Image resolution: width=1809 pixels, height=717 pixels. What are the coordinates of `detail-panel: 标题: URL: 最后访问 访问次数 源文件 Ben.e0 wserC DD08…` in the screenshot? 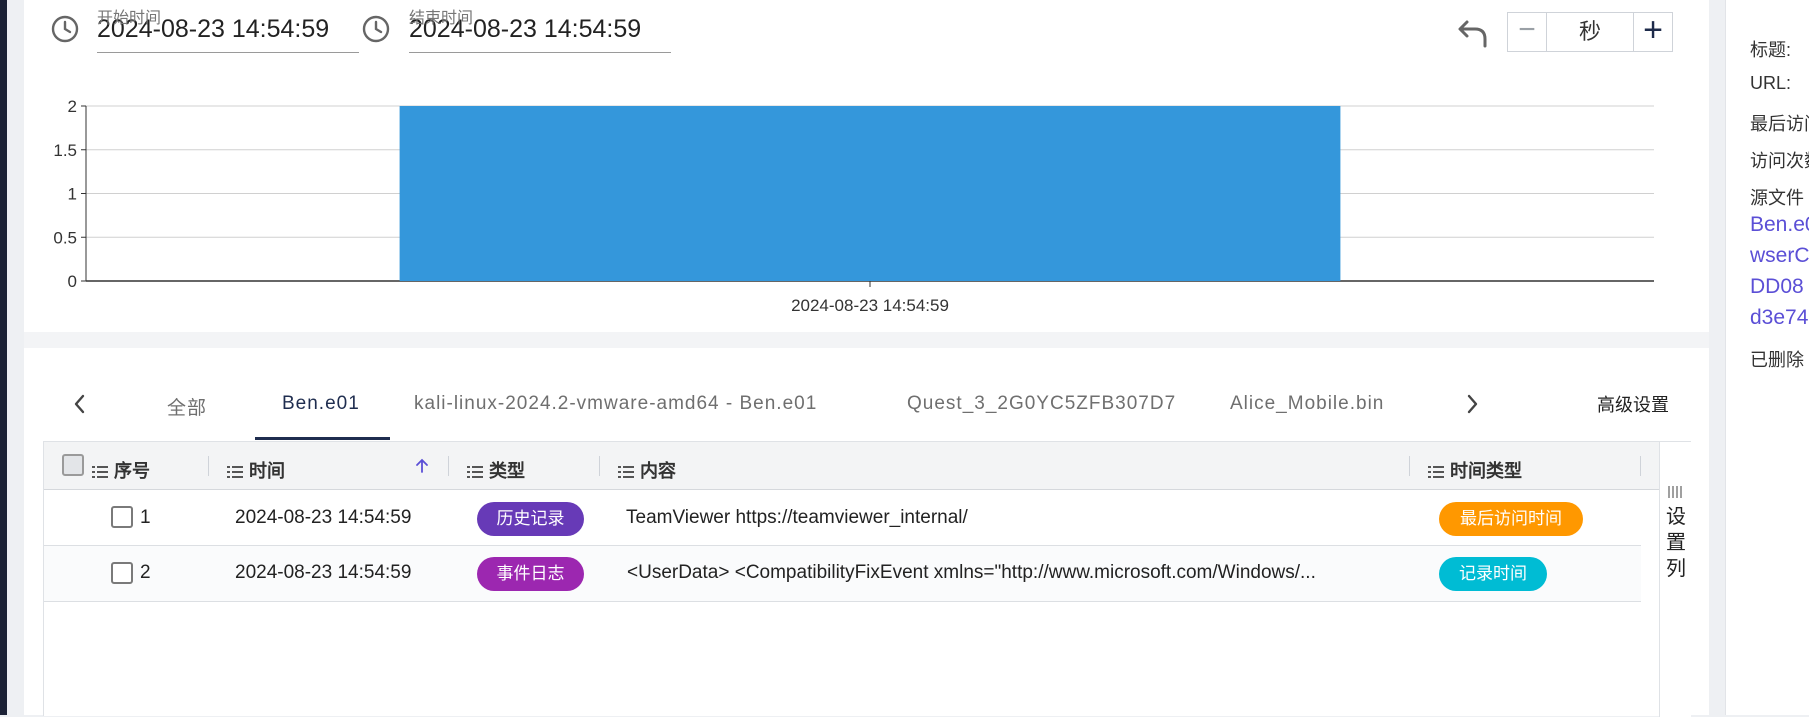 It's located at (1767, 357).